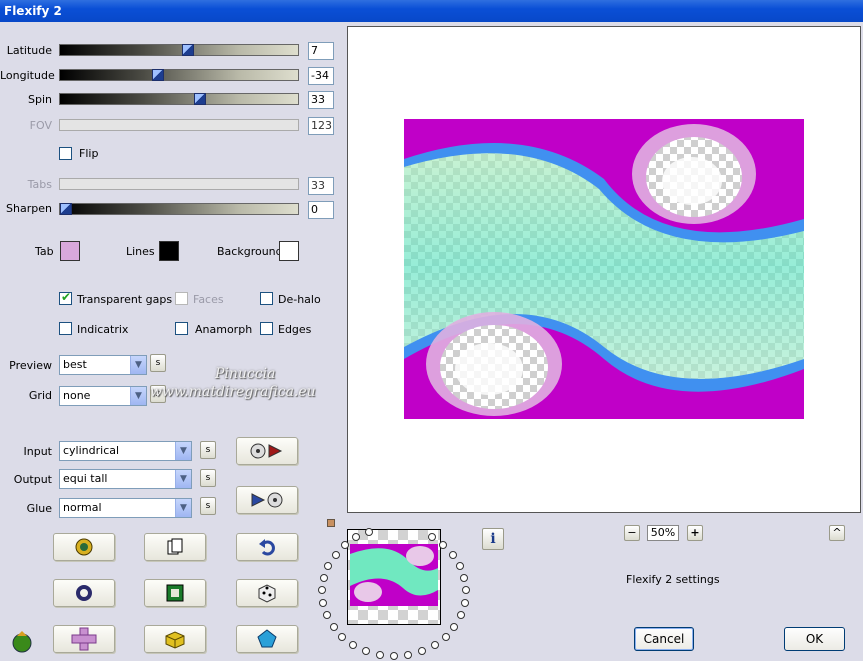 The width and height of the screenshot is (863, 661). Describe the element at coordinates (208, 506) in the screenshot. I see `glue-s-button: s` at that location.